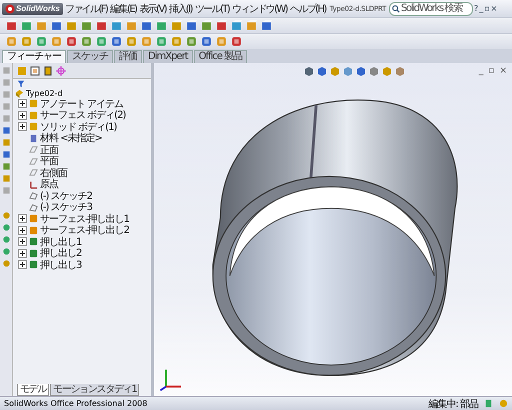  Describe the element at coordinates (76, 403) in the screenshot. I see `status-text: SolidWorks Office Professional 2008` at that location.